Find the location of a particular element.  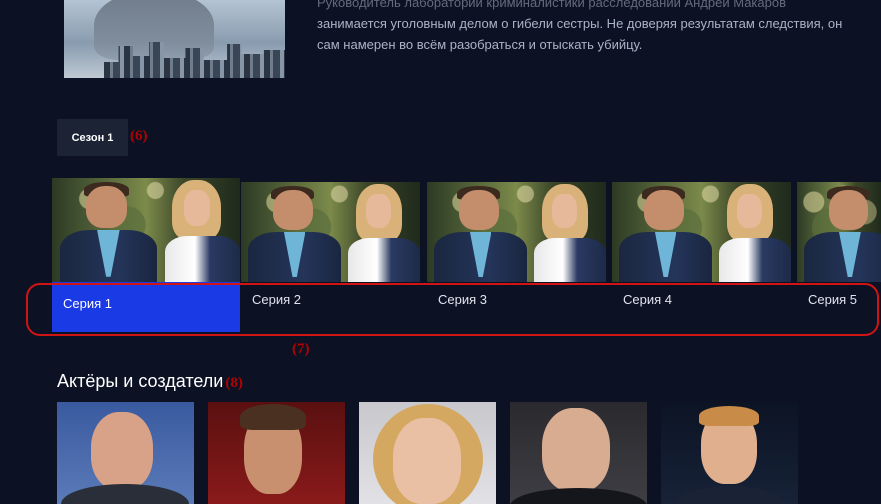

tab-season-1: Сезон 1 is located at coordinates (92, 137).